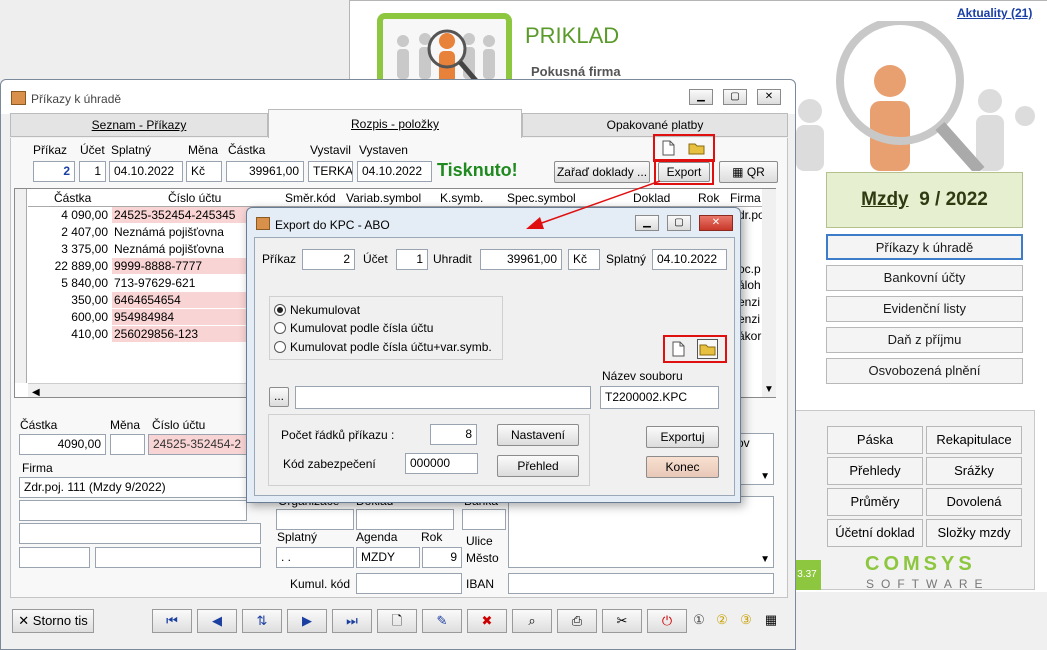 The height and width of the screenshot is (650, 1047). Describe the element at coordinates (262, 621) in the screenshot. I see `sort-button: ⇅` at that location.